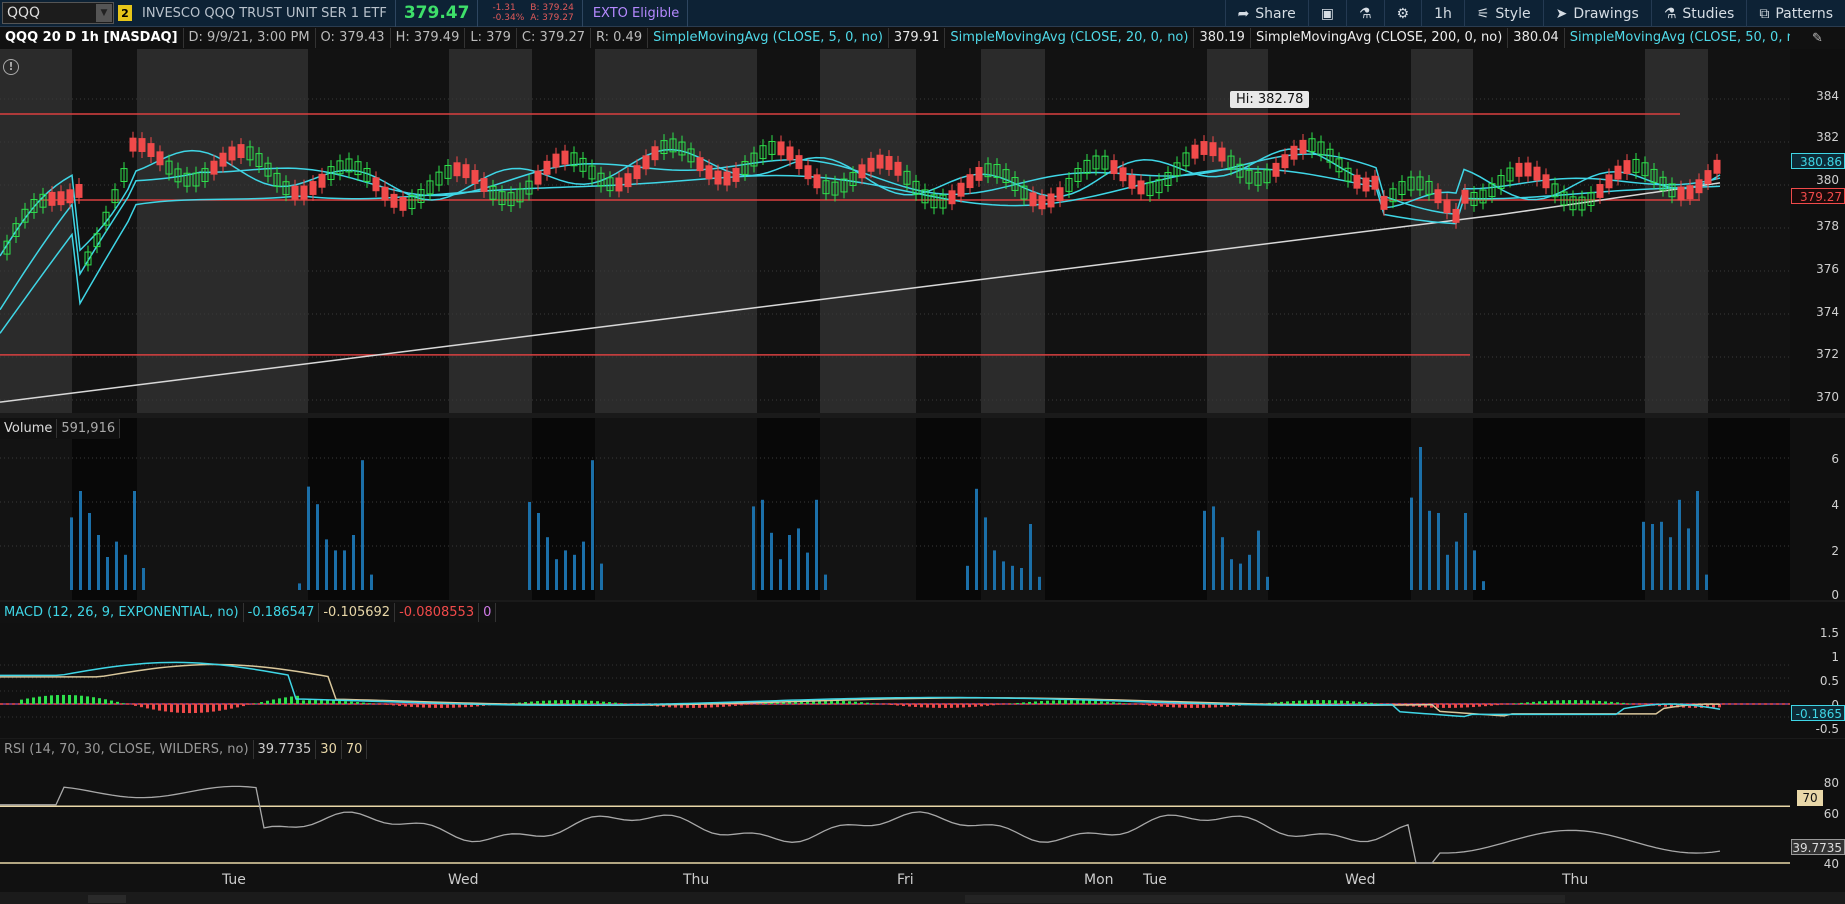 The height and width of the screenshot is (904, 1845). What do you see at coordinates (1266, 13) in the screenshot?
I see `share-button: ➦ Share` at bounding box center [1266, 13].